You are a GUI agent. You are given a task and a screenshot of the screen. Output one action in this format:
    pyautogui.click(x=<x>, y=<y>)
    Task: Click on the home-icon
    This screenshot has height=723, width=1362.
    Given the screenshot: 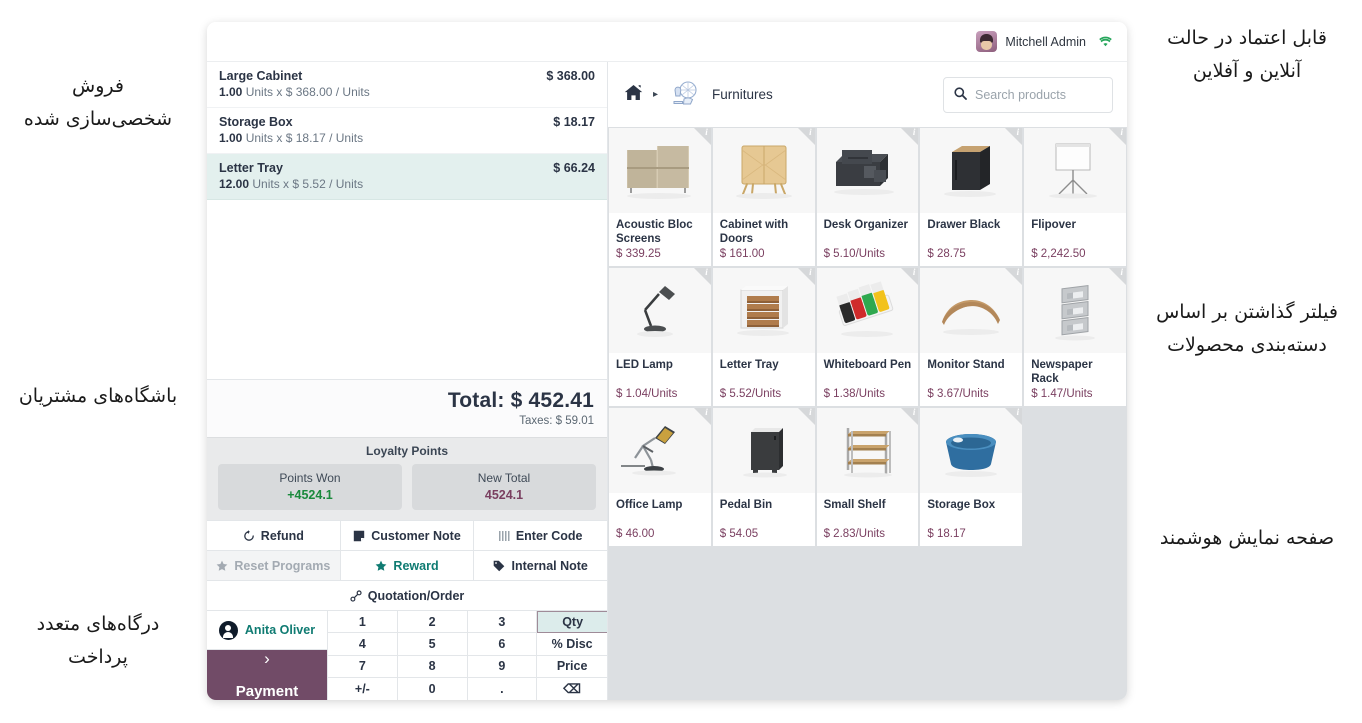 What is the action you would take?
    pyautogui.click(x=633, y=94)
    